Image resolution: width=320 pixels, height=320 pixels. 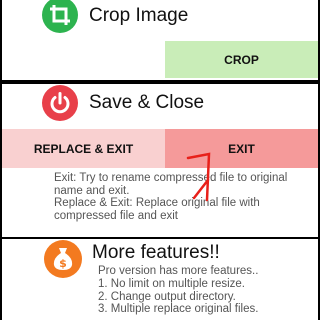 I want to click on pro-version-description: Pro version has more features.., so click(x=178, y=271).